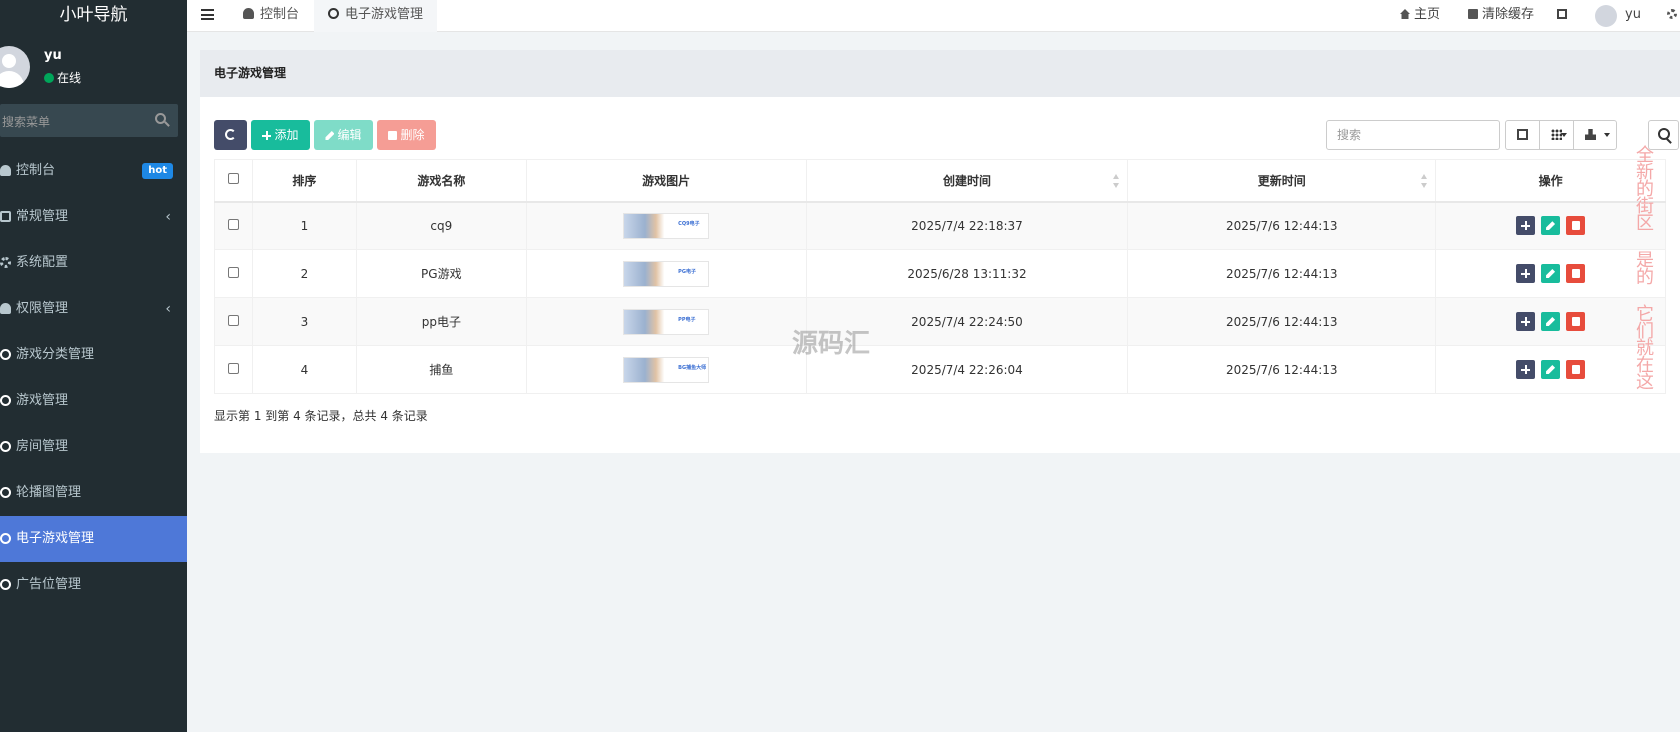 The image size is (1680, 732). Describe the element at coordinates (93, 401) in the screenshot. I see `sidebar-item-game: 游戏管理` at that location.